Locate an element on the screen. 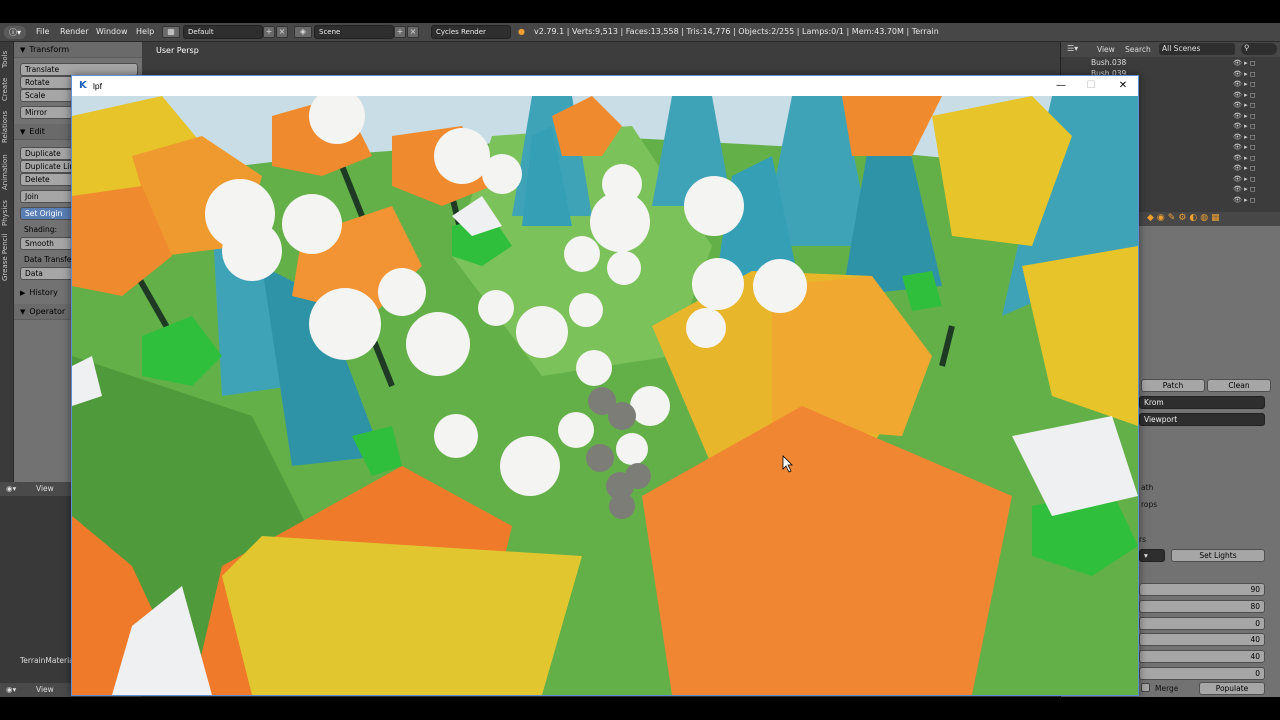 This screenshot has width=1280, height=720. menu-file: File is located at coordinates (42, 31).